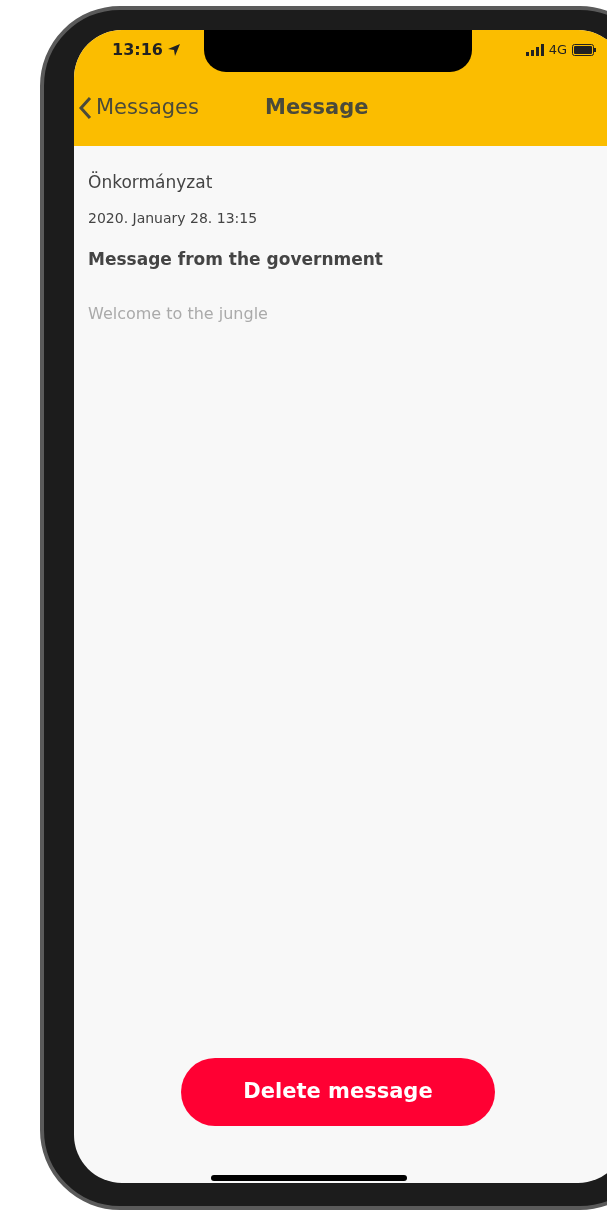 The image size is (607, 1214). I want to click on signal-icon, so click(534, 50).